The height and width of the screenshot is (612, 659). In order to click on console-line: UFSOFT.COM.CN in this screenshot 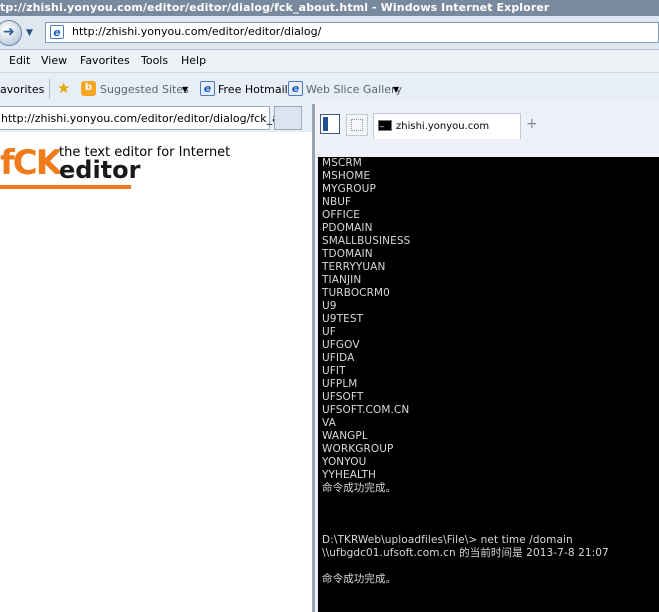, I will do `click(366, 410)`.